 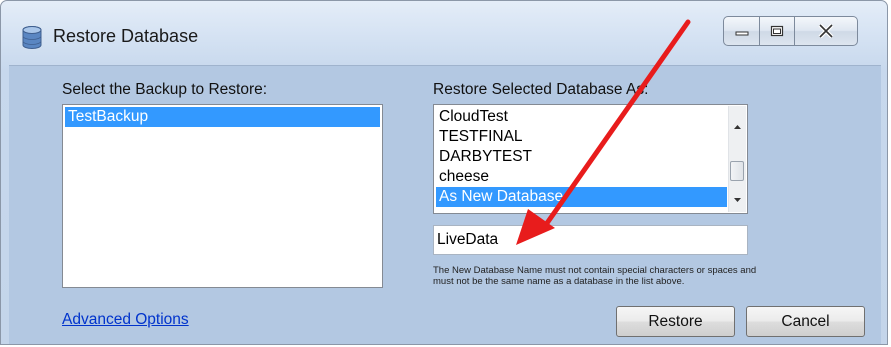 I want to click on minimize-icon, so click(x=741, y=33).